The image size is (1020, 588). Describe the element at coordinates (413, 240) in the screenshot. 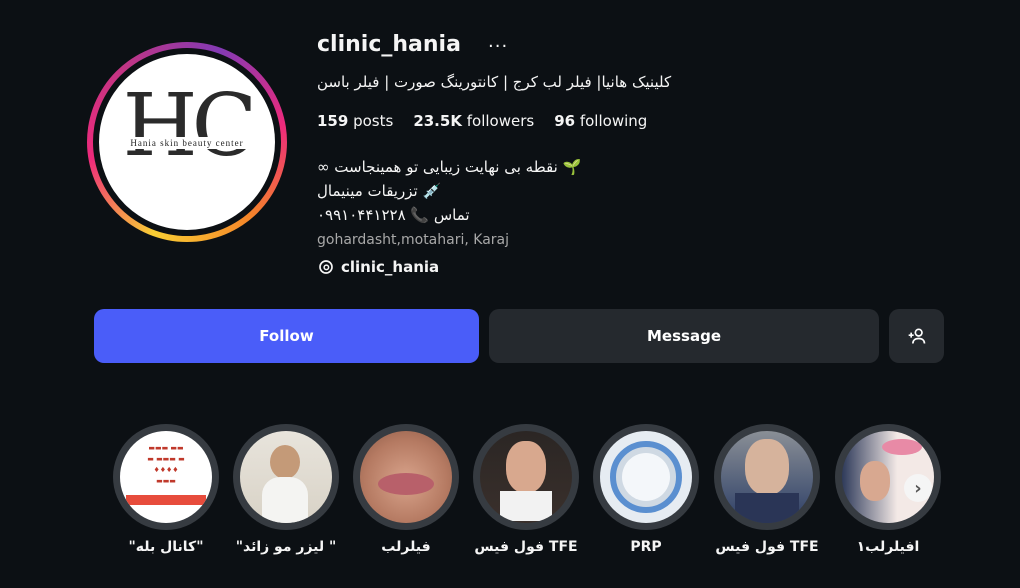

I see `location: gohardasht,motahari, Karaj` at that location.